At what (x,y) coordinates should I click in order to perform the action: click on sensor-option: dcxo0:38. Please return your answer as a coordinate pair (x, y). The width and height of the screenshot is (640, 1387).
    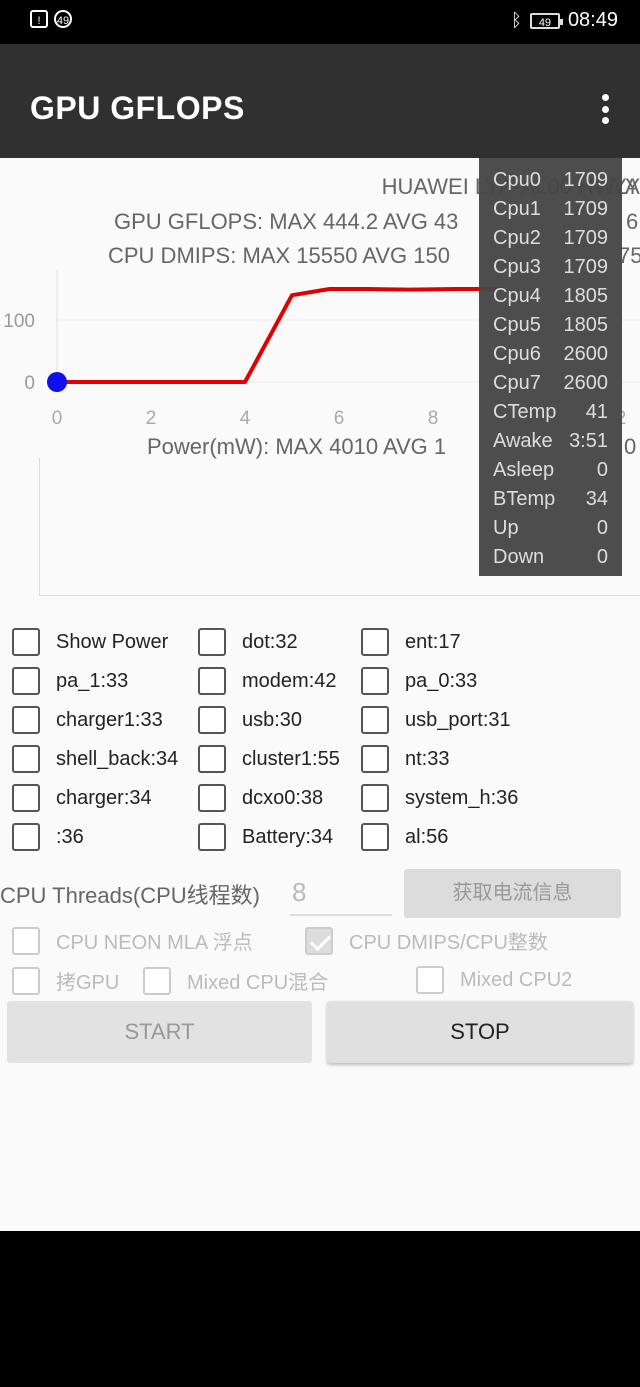
    Looking at the image, I should click on (260, 798).